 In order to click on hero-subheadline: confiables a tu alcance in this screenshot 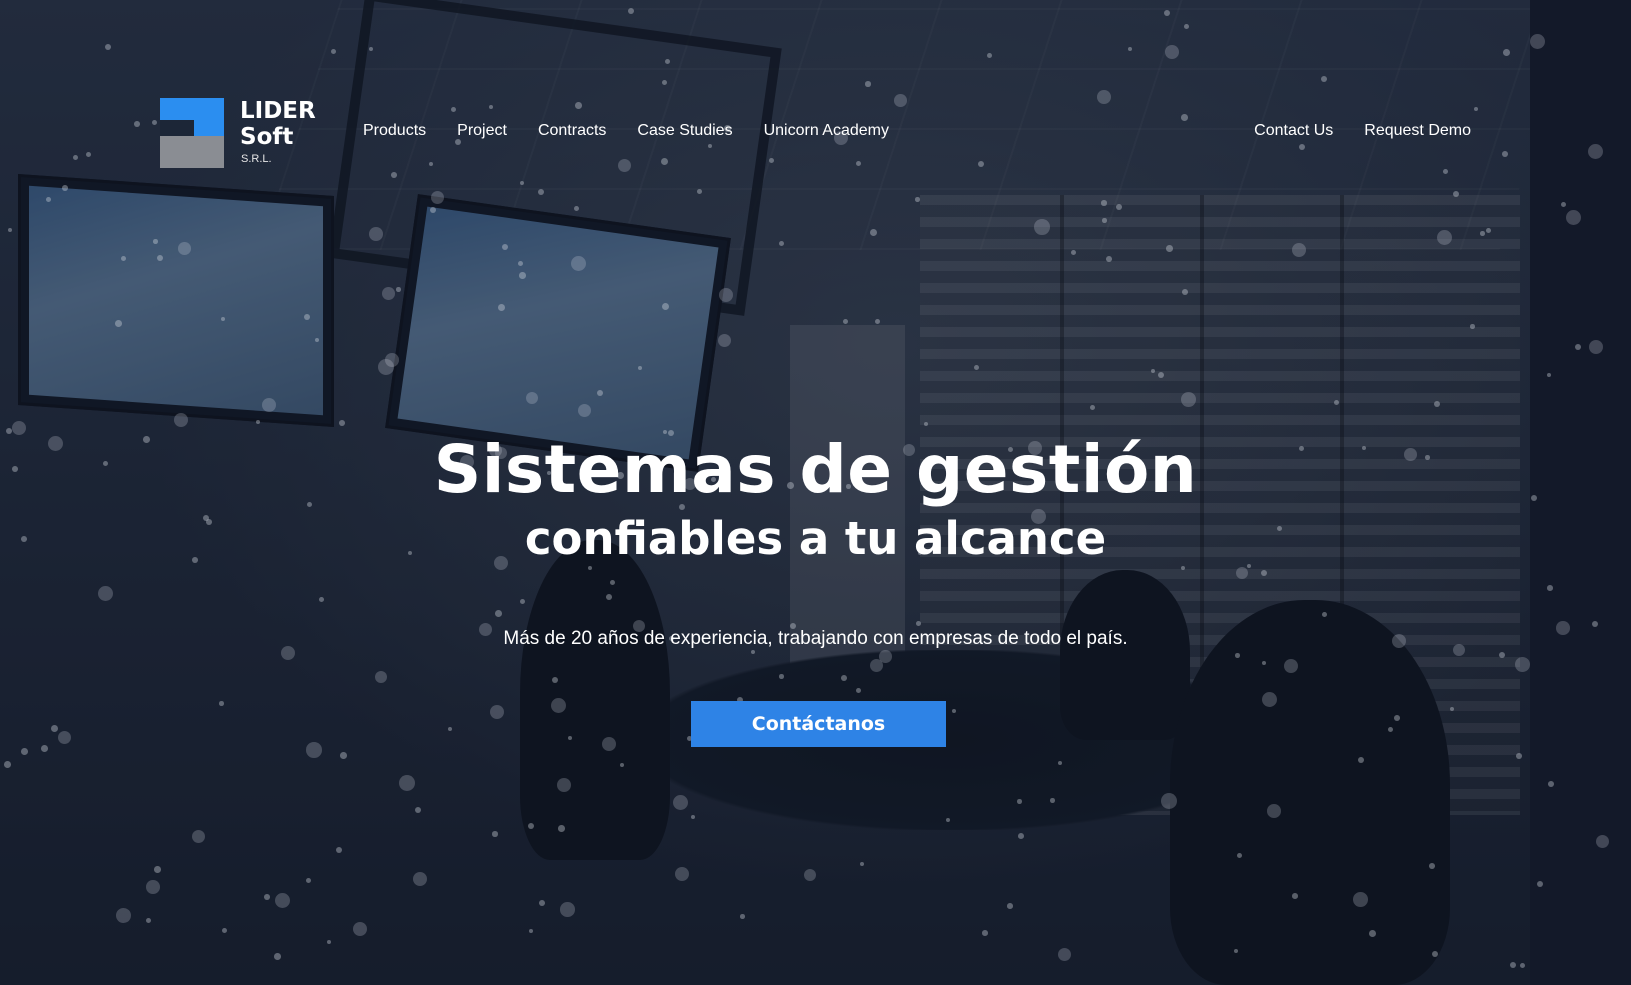, I will do `click(815, 538)`.